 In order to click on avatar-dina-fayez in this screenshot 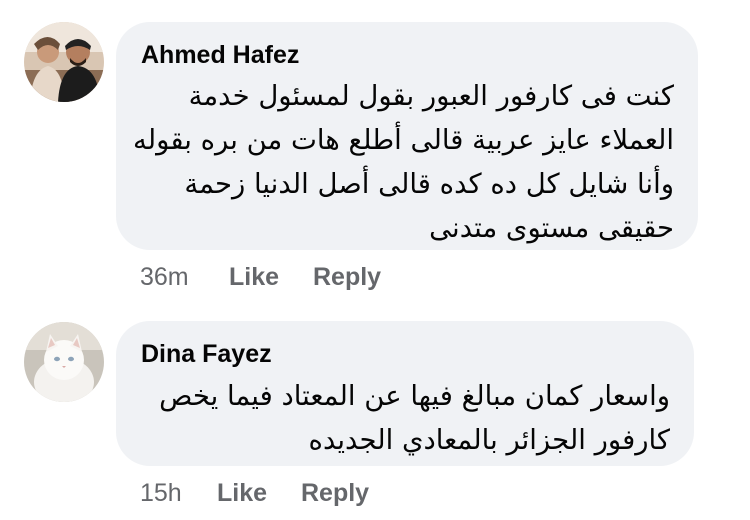, I will do `click(64, 362)`.